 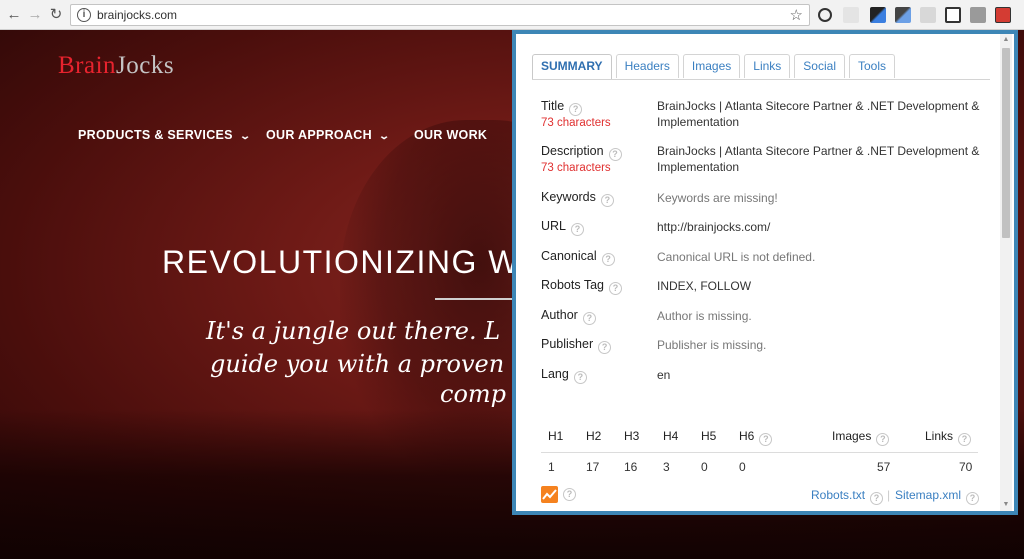 What do you see at coordinates (717, 198) in the screenshot?
I see `keywords-value: Keywords are missing!` at bounding box center [717, 198].